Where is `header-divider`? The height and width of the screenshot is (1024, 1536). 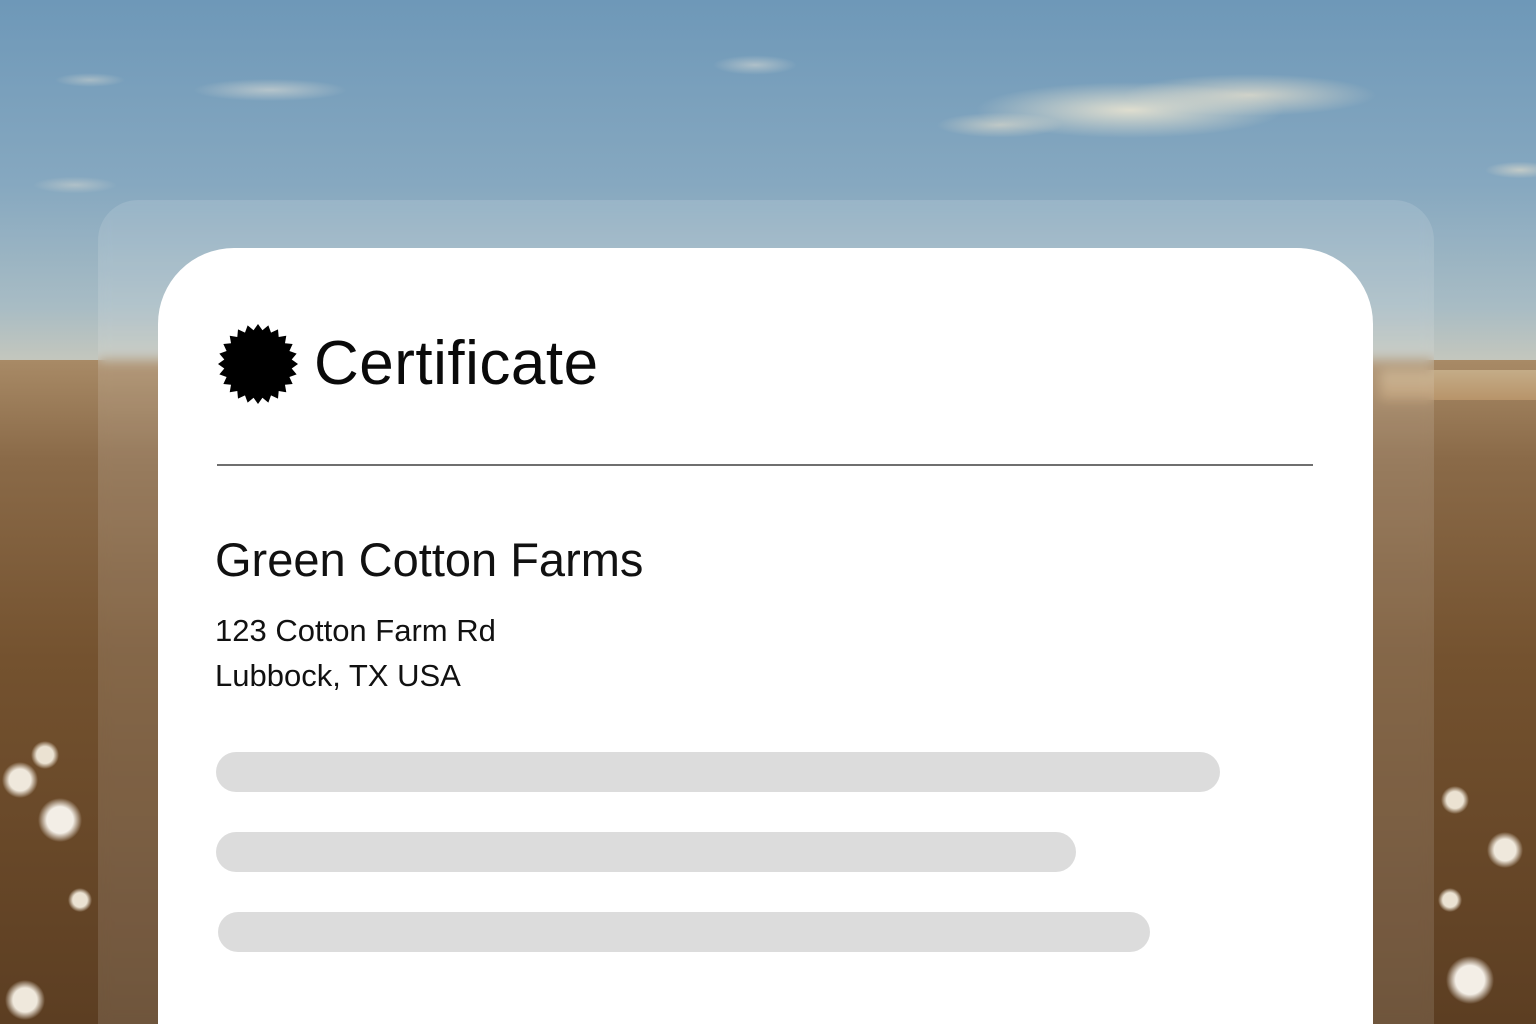
header-divider is located at coordinates (765, 465).